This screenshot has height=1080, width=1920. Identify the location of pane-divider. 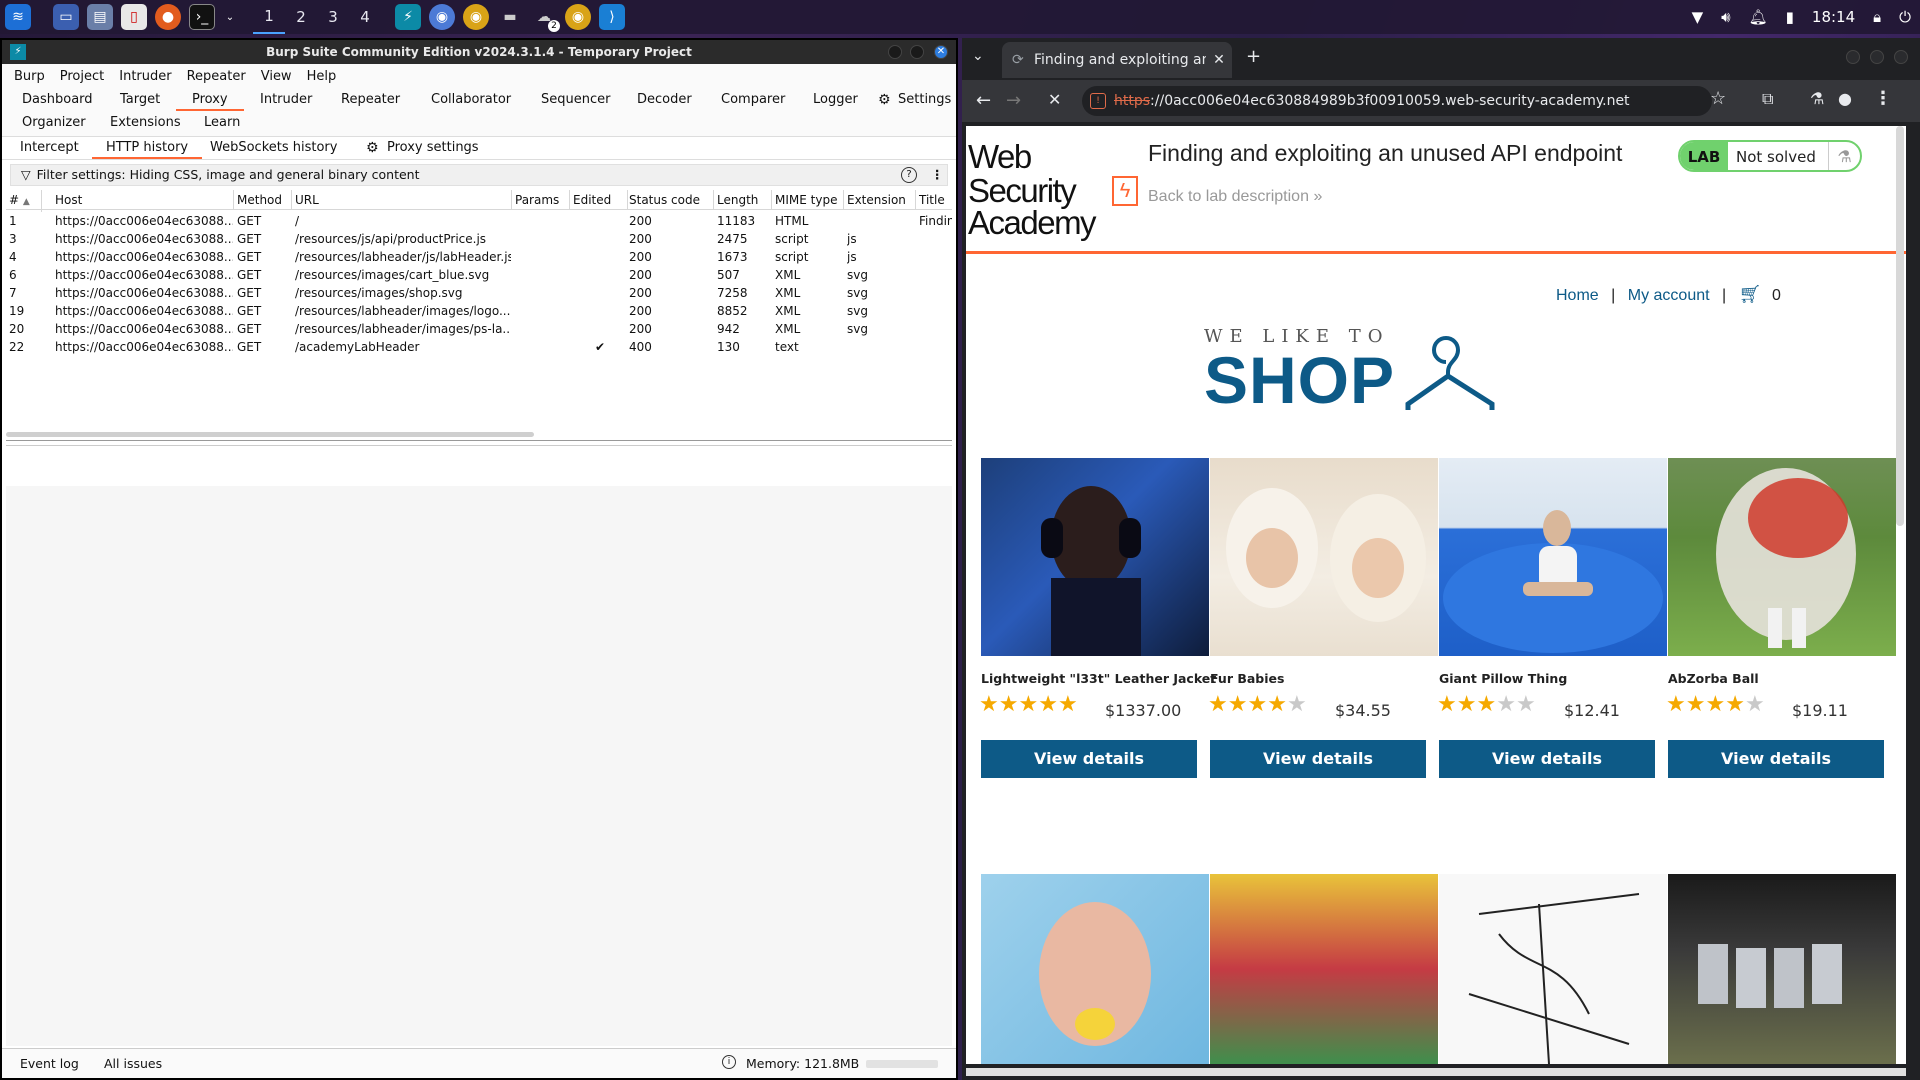
(479, 443).